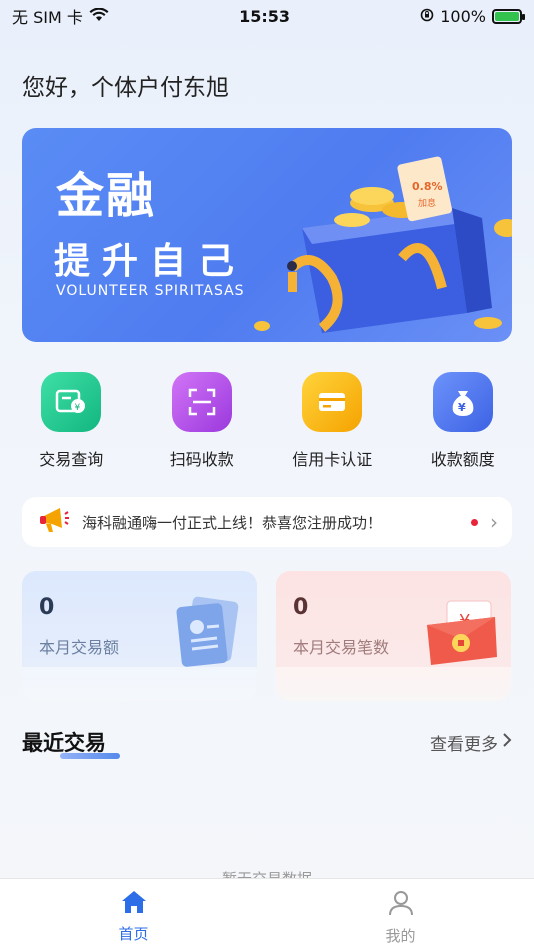 This screenshot has height=950, width=534. Describe the element at coordinates (332, 402) in the screenshot. I see `credit-card-icon` at that location.